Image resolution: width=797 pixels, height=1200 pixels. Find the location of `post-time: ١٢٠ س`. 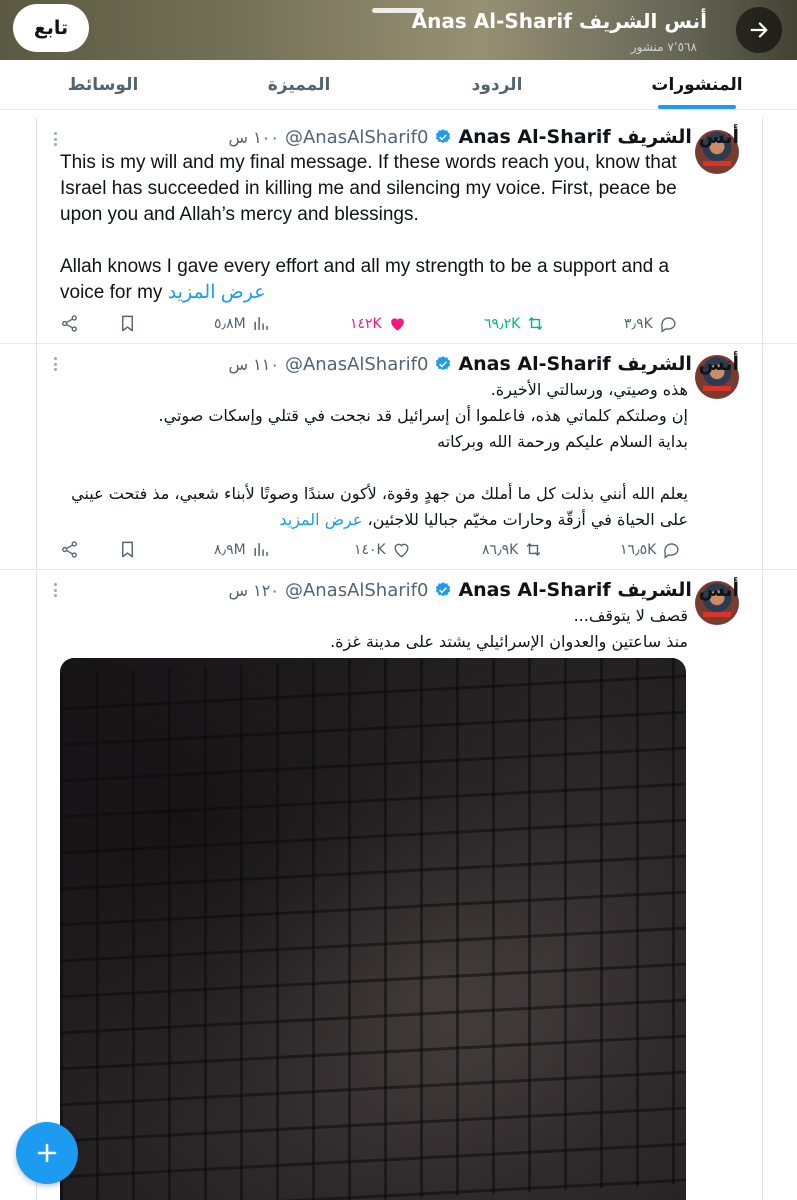

post-time: ١٢٠ س is located at coordinates (254, 590).